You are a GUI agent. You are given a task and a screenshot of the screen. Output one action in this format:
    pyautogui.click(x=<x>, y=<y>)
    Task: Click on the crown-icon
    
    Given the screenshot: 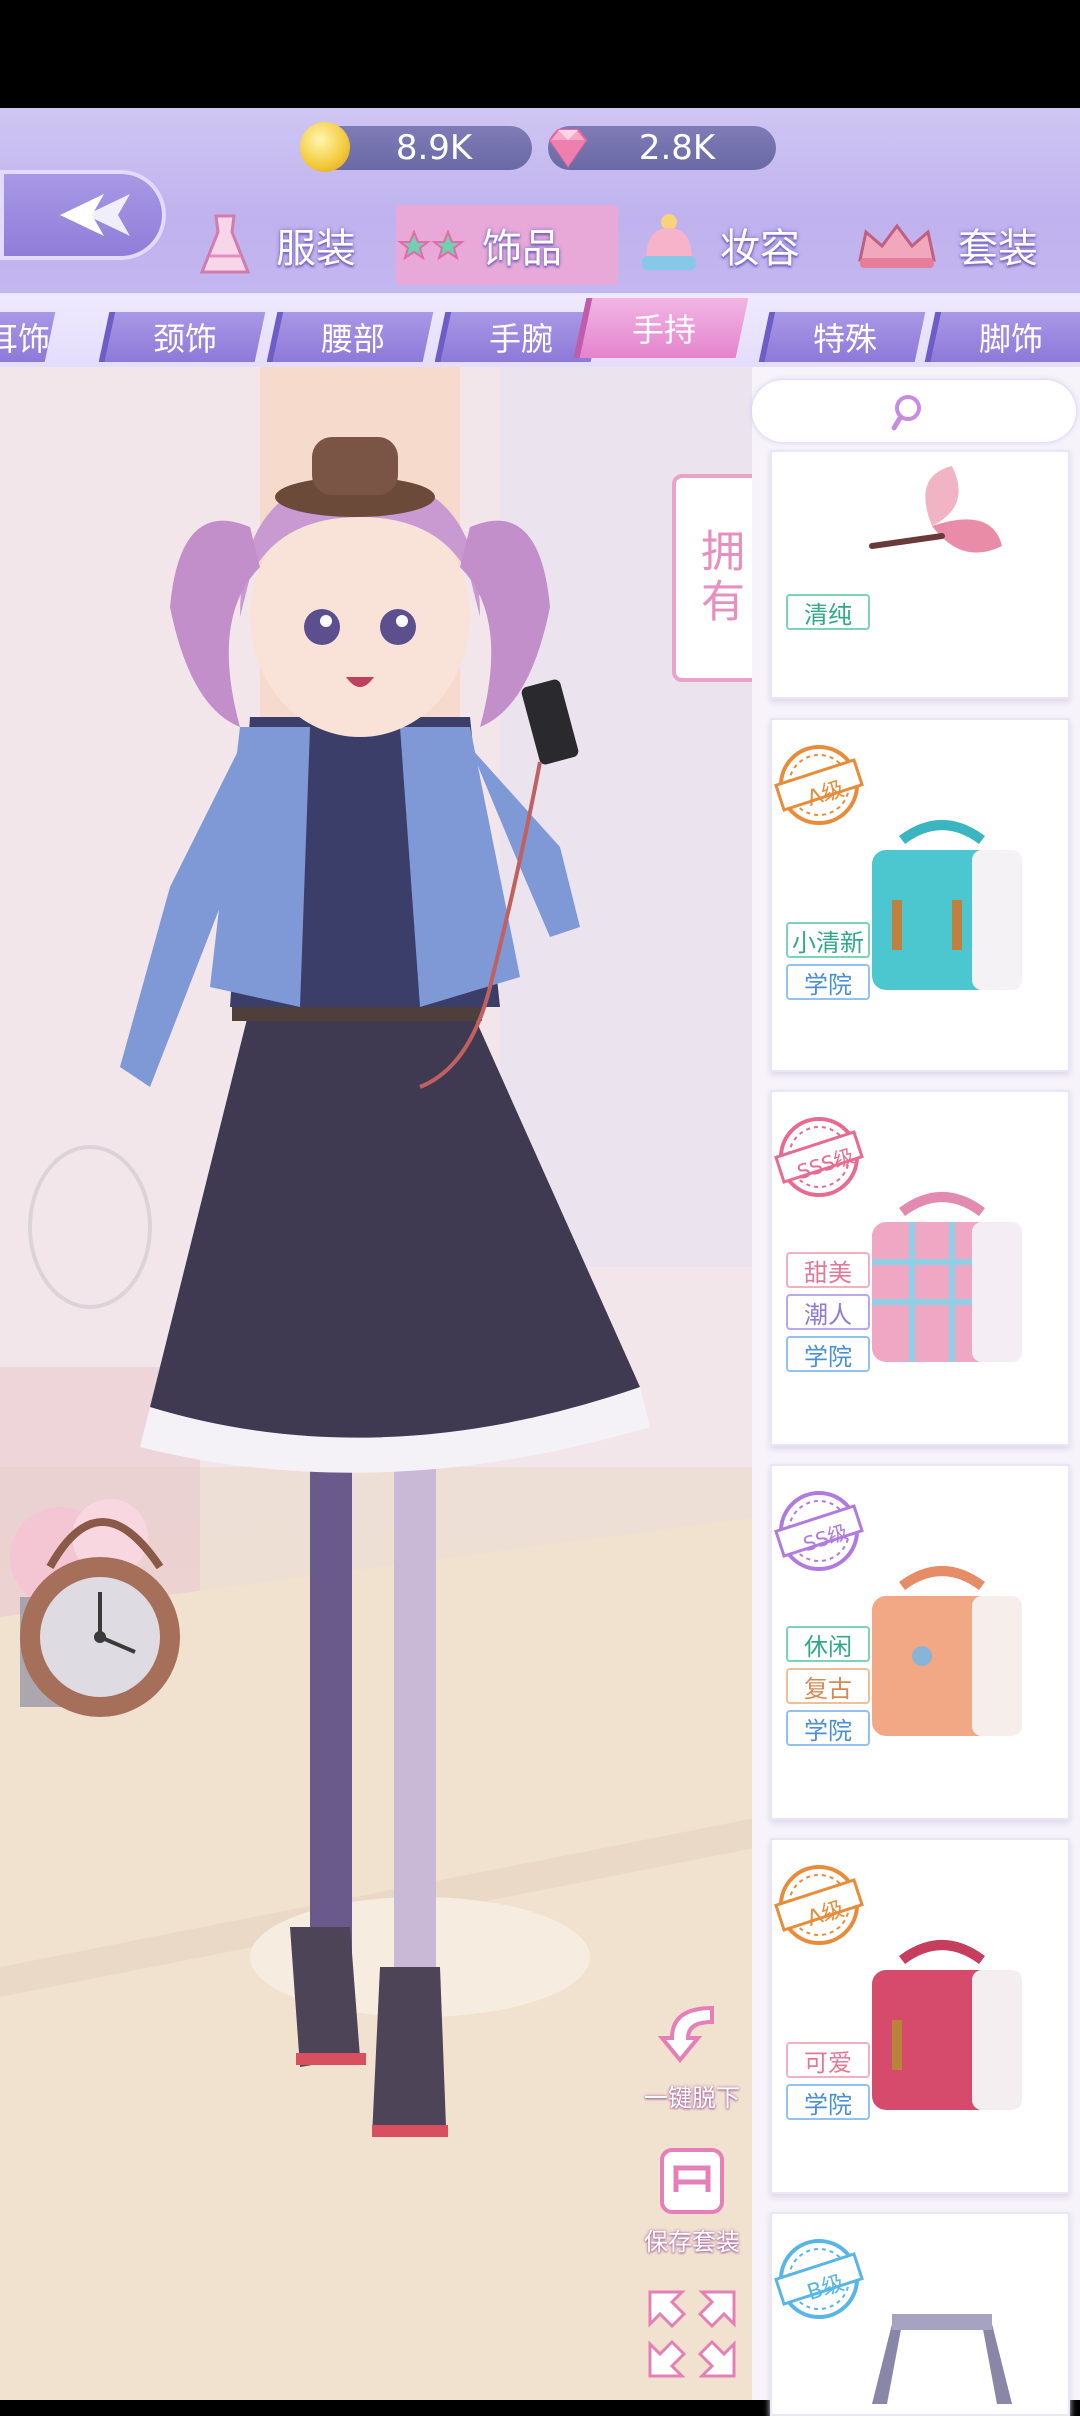 What is the action you would take?
    pyautogui.click(x=897, y=245)
    